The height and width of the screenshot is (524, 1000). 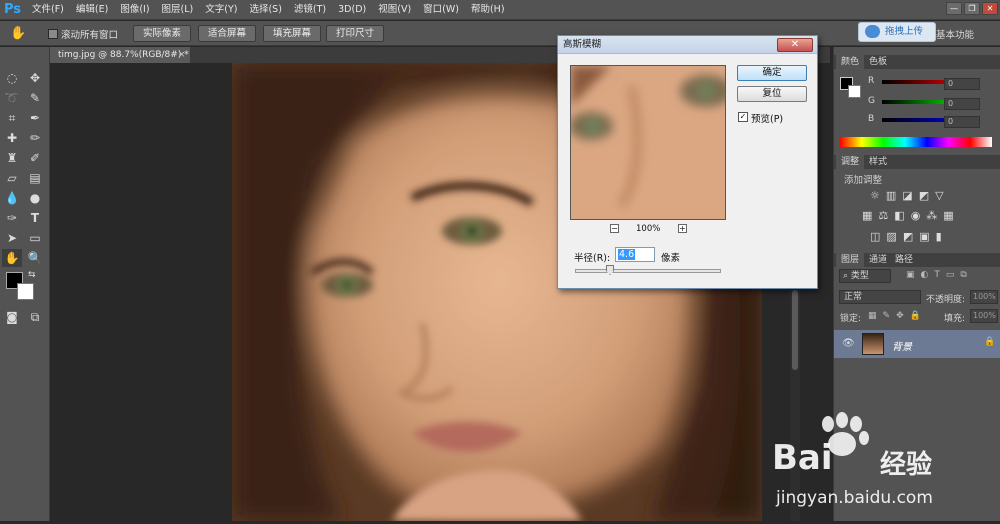 I want to click on visibility-eye-icon: 👁, so click(x=848, y=343).